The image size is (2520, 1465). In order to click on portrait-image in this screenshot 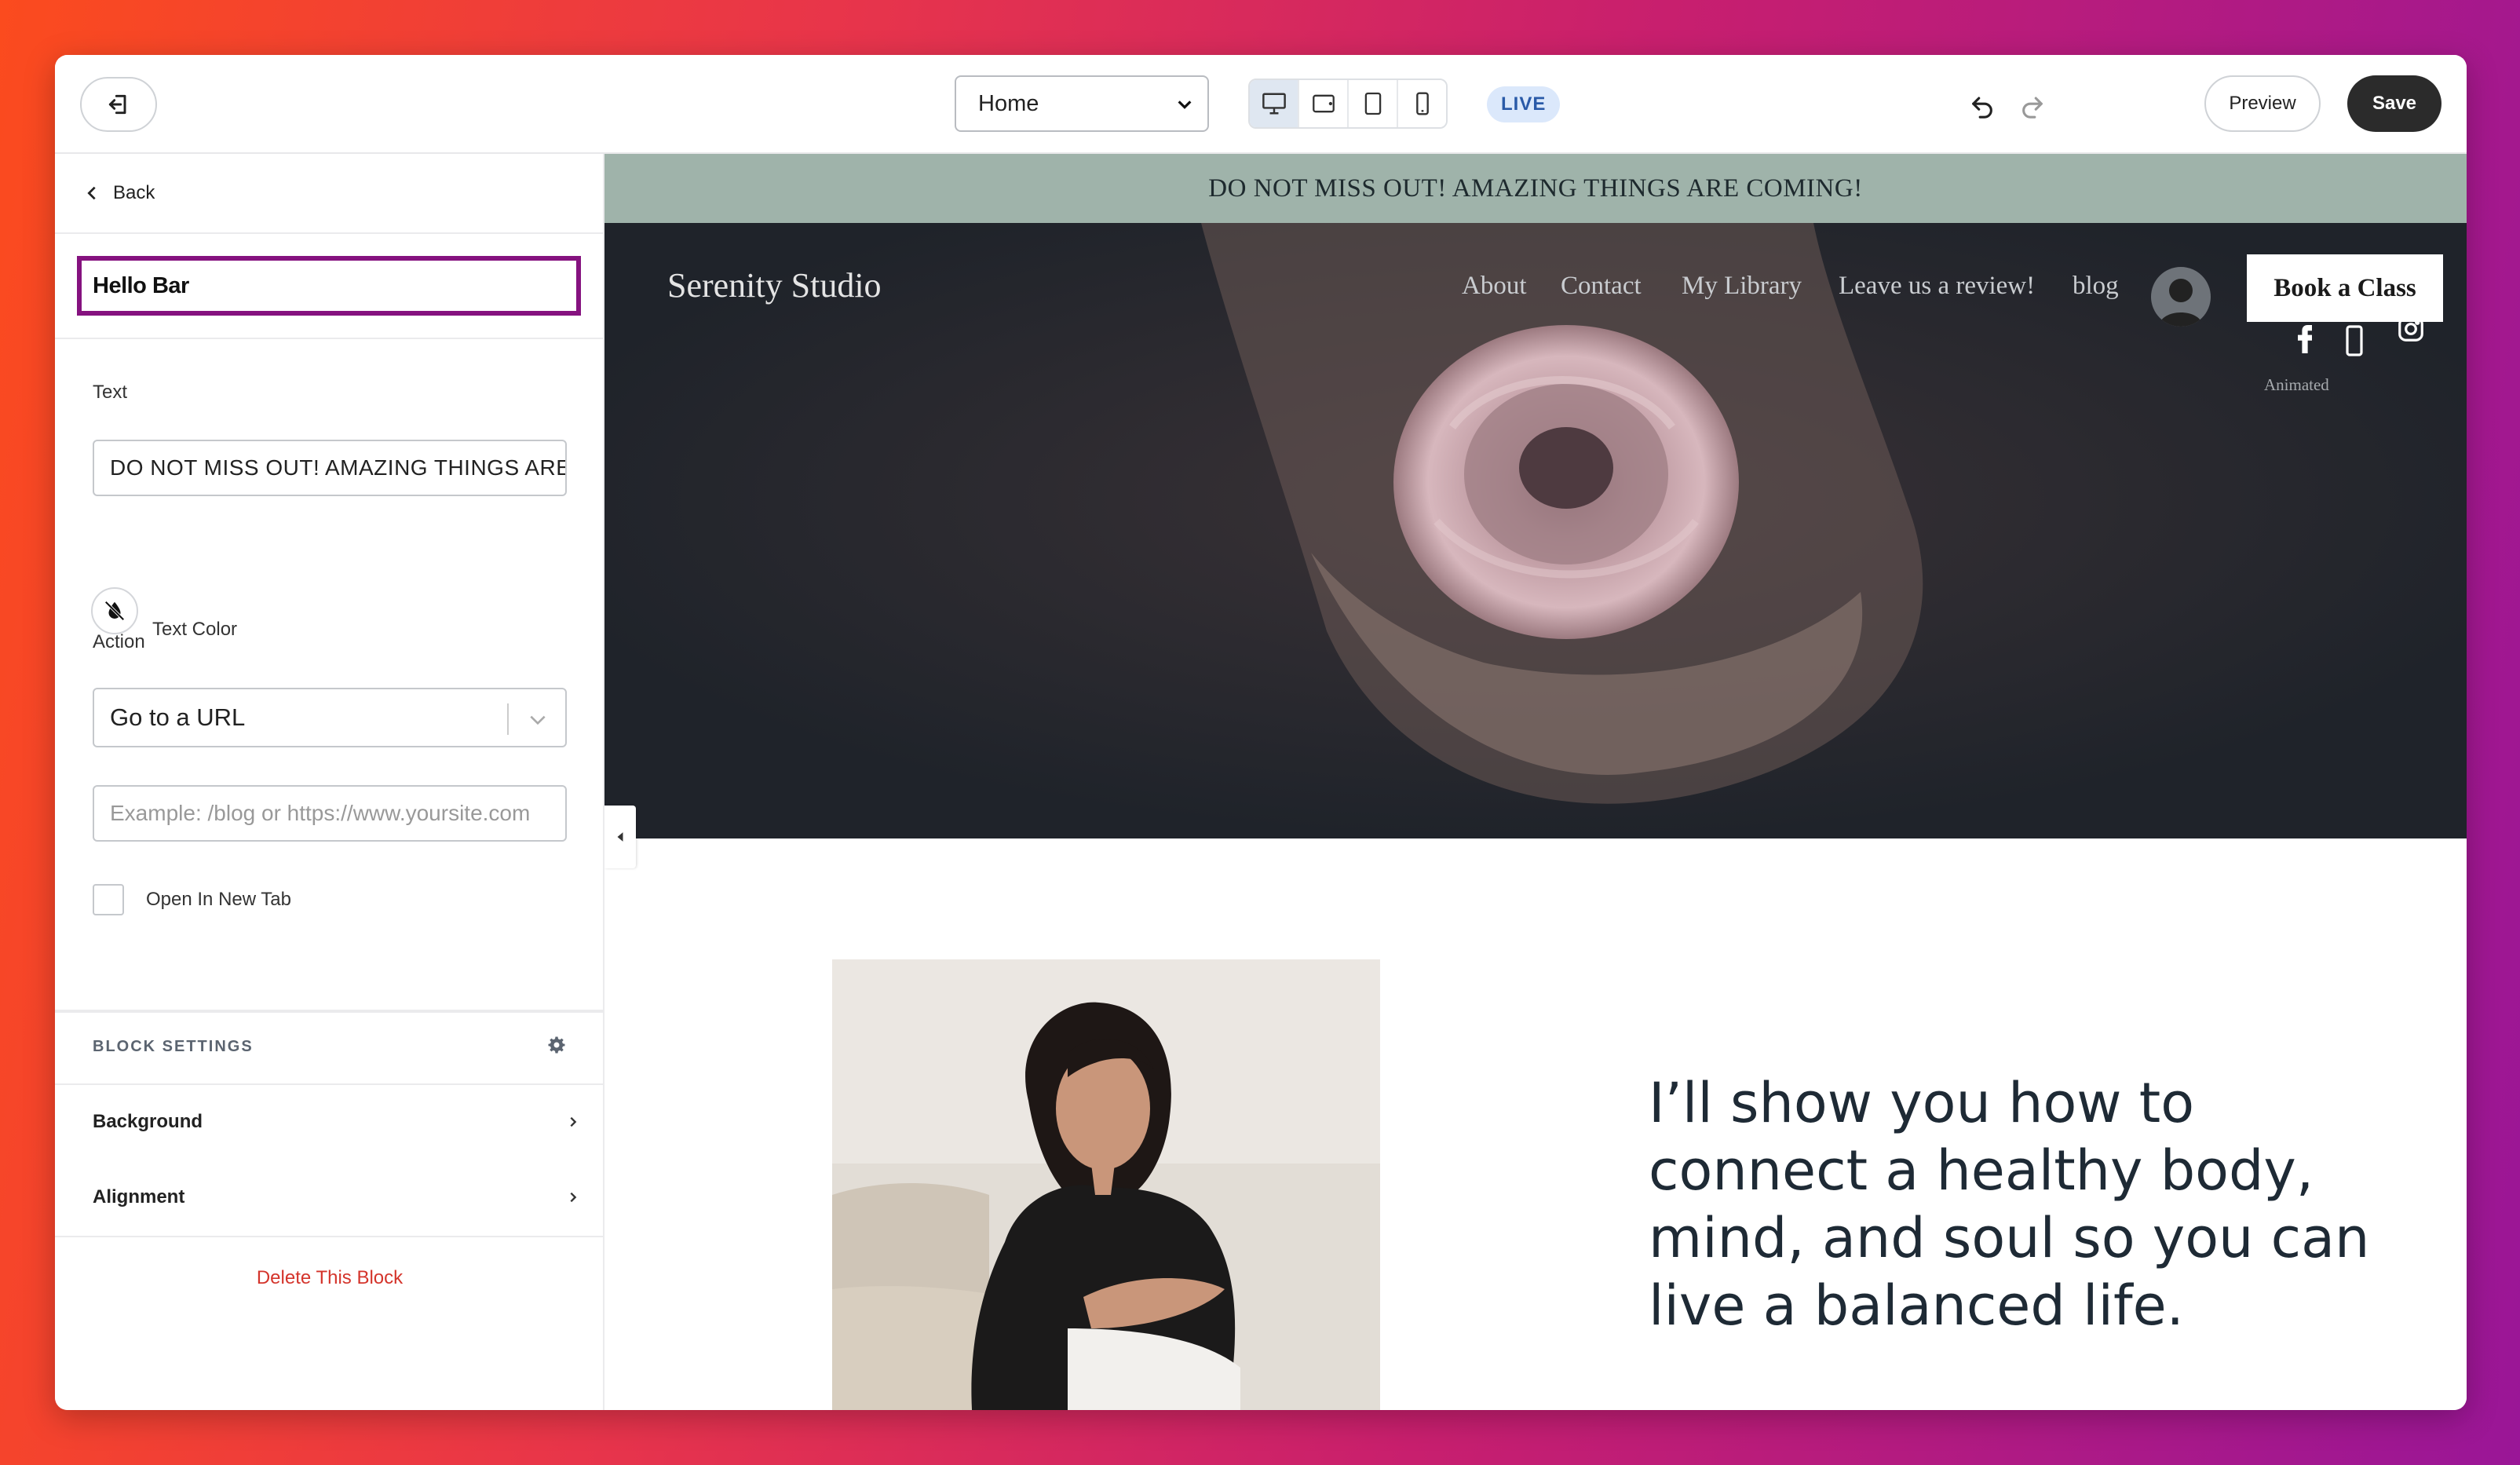, I will do `click(1106, 1184)`.